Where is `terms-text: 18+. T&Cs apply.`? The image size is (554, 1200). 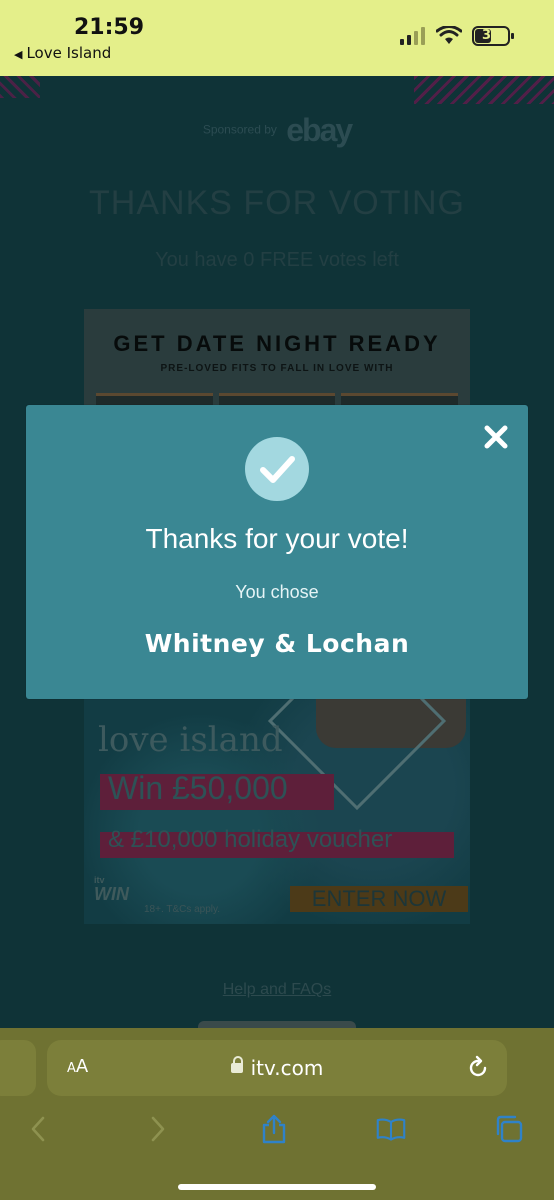
terms-text: 18+. T&Cs apply. is located at coordinates (182, 909).